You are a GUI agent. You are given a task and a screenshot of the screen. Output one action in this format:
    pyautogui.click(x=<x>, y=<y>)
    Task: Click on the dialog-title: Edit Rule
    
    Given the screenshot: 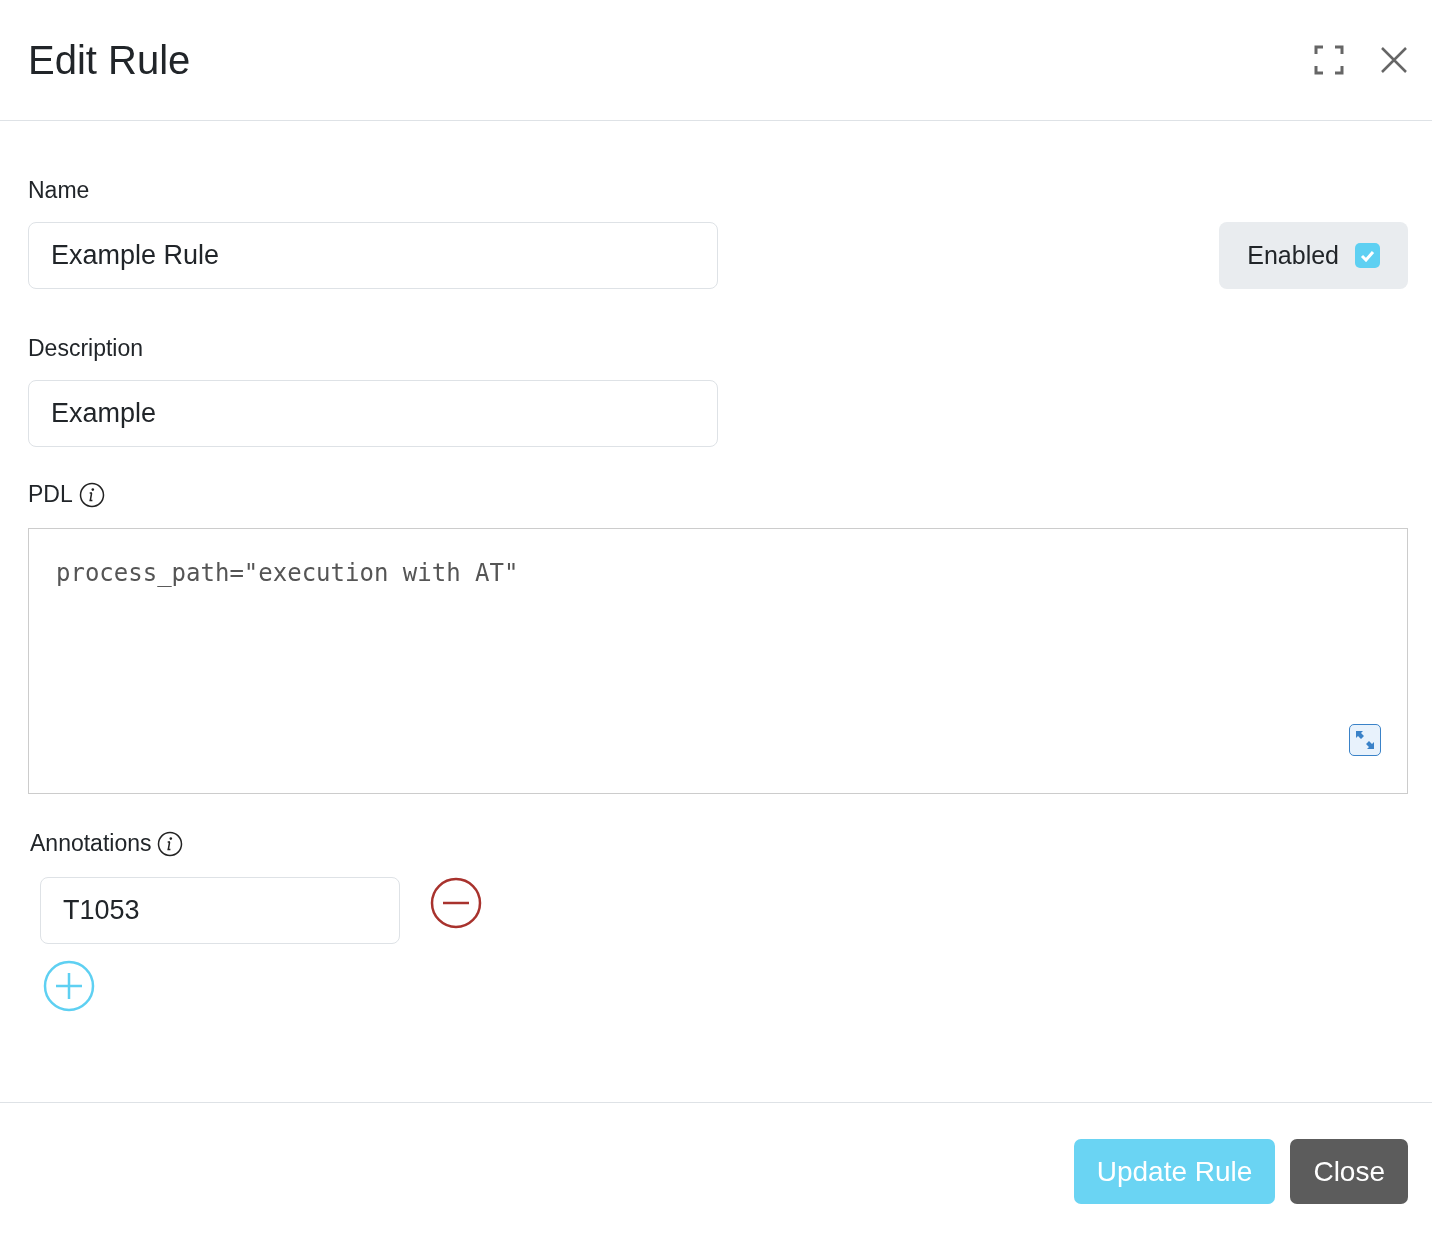 What is the action you would take?
    pyautogui.click(x=110, y=60)
    